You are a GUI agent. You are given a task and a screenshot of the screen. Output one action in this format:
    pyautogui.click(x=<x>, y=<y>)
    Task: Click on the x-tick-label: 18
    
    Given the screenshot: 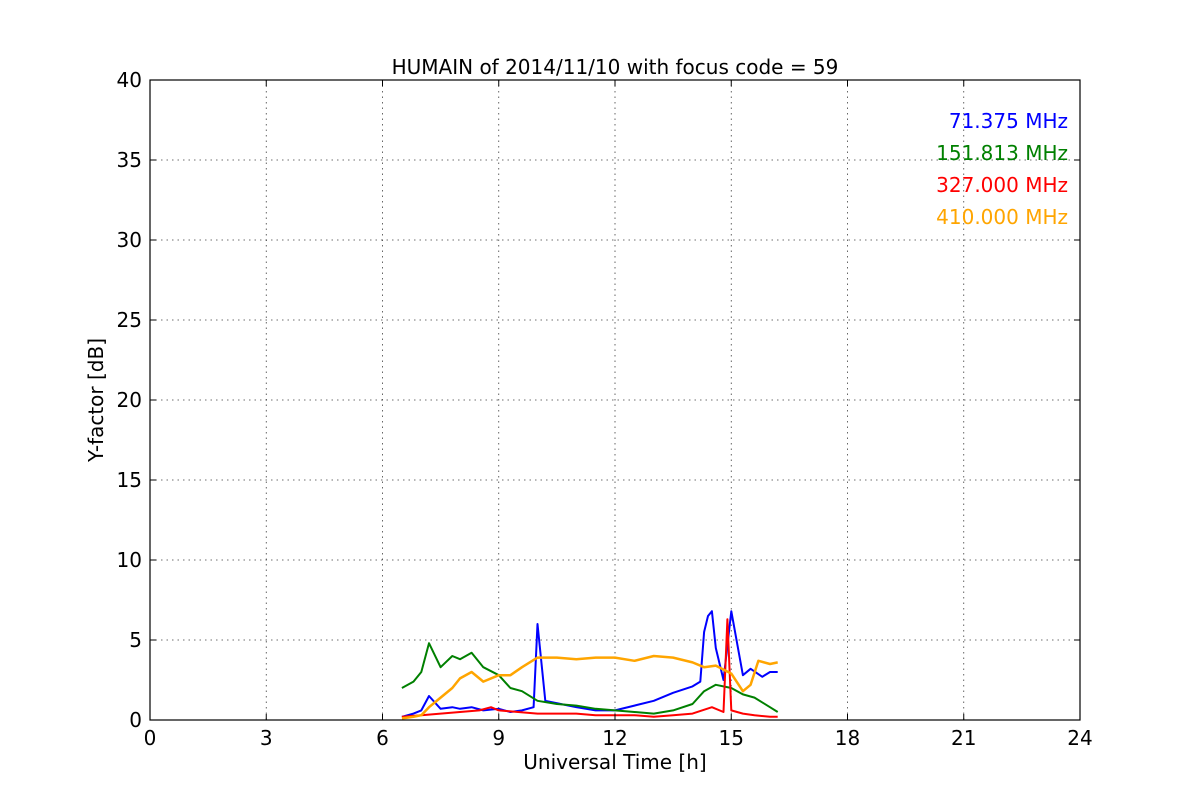 What is the action you would take?
    pyautogui.click(x=847, y=738)
    